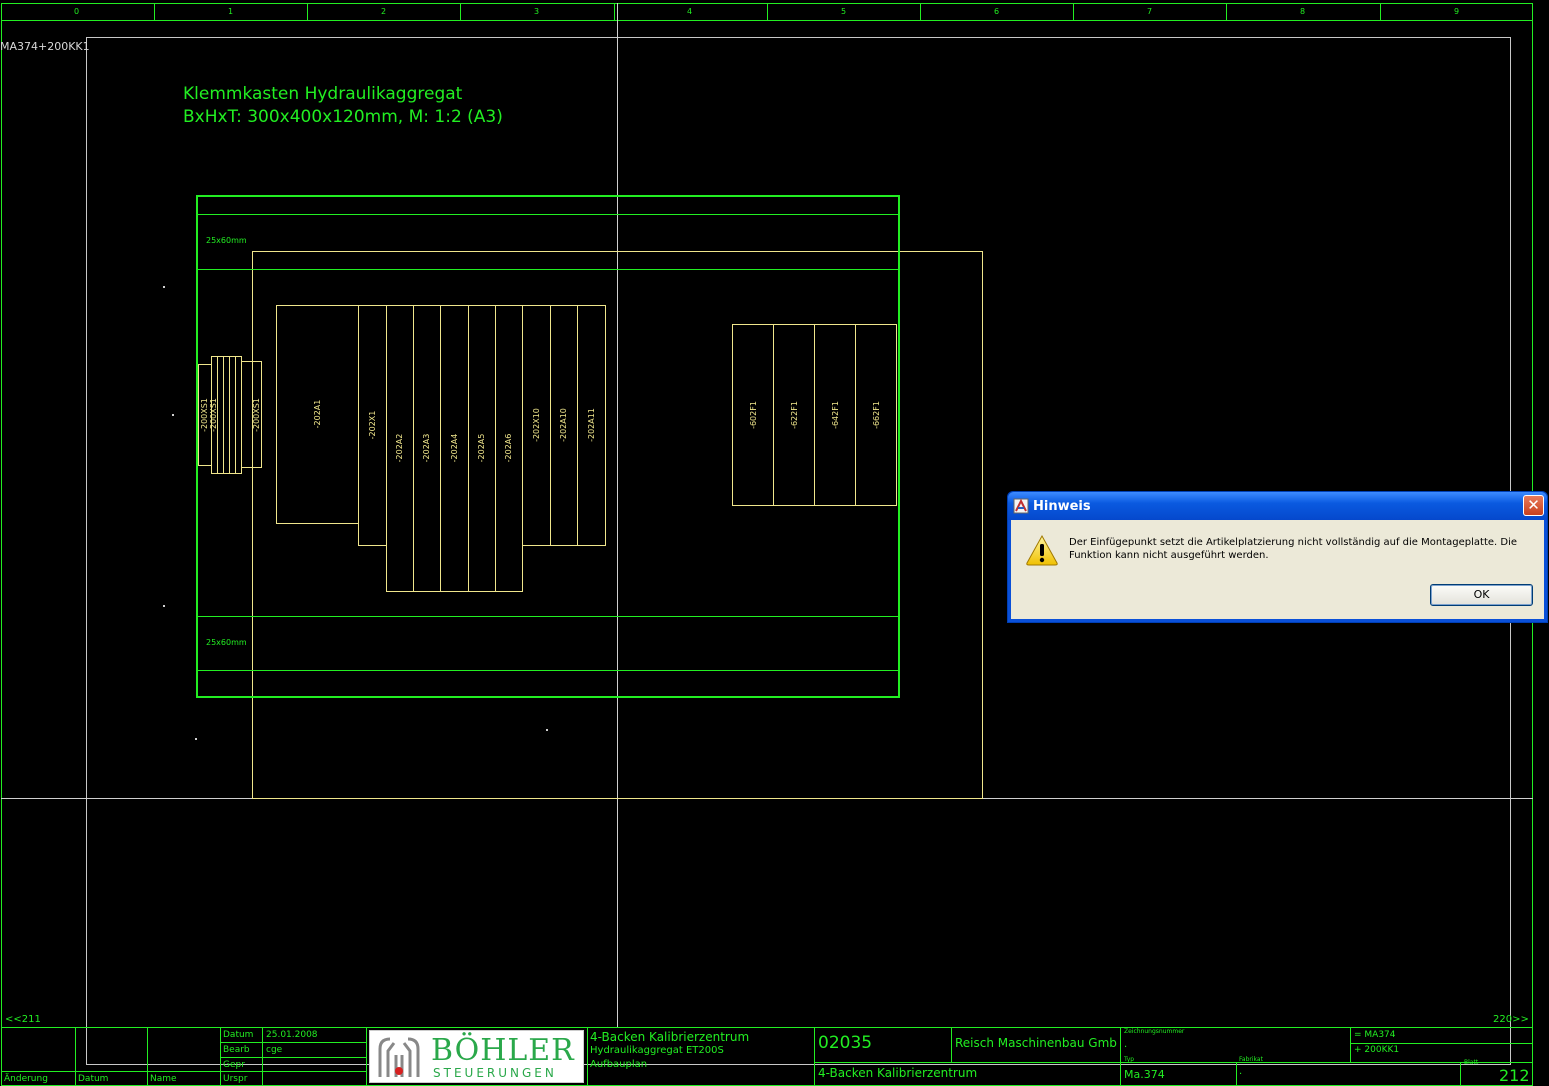 The height and width of the screenshot is (1086, 1549). I want to click on warning-icon, so click(1042, 550).